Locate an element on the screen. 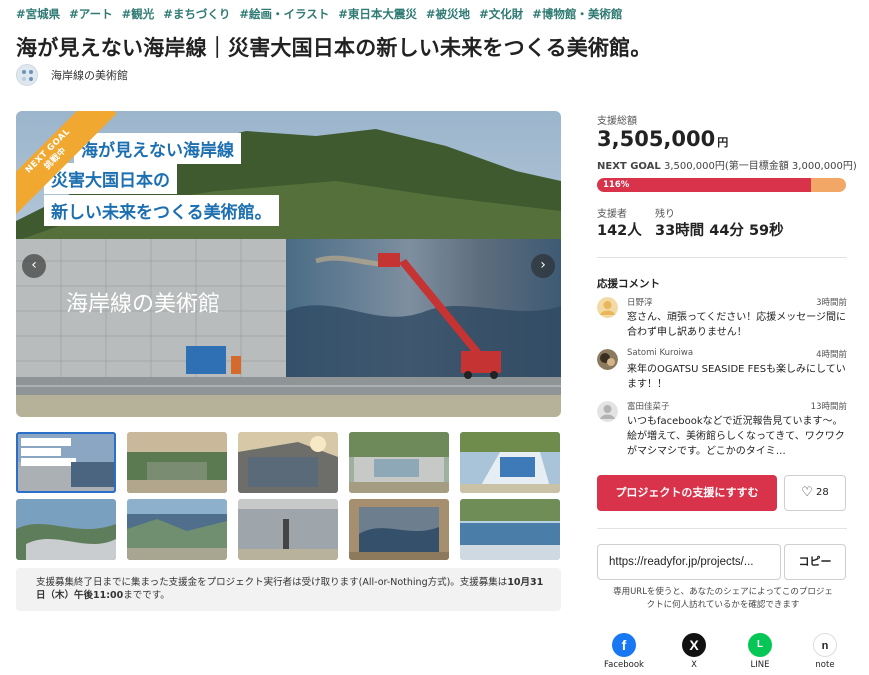 The width and height of the screenshot is (869, 675). share-label: LINE is located at coordinates (760, 665).